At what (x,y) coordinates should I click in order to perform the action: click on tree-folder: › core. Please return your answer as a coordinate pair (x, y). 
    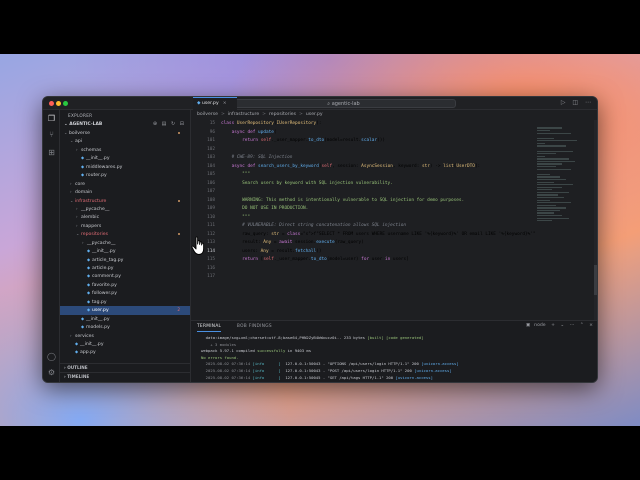
    Looking at the image, I should click on (125, 184).